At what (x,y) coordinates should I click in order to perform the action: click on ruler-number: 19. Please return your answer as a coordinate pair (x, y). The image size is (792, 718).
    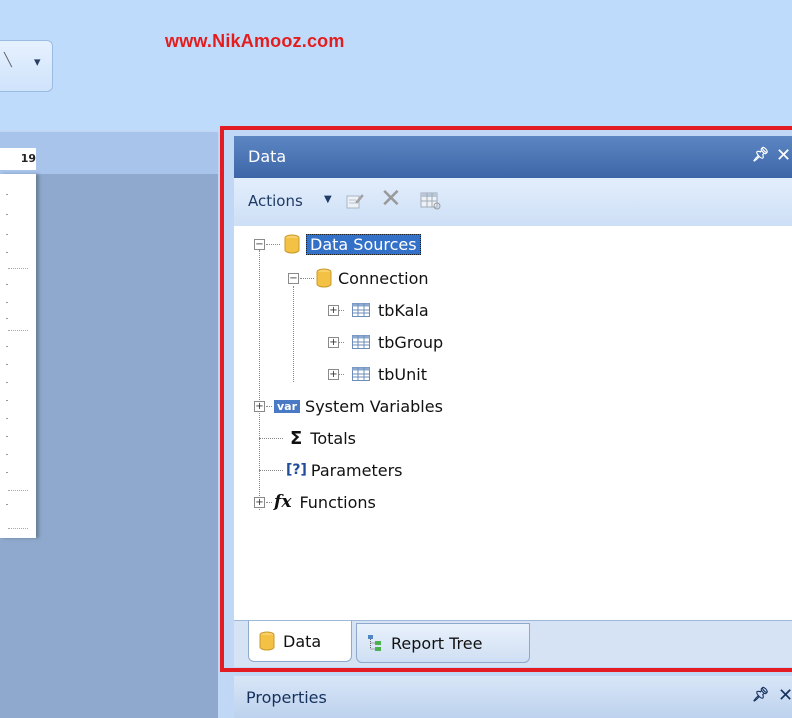
    Looking at the image, I should click on (18, 159).